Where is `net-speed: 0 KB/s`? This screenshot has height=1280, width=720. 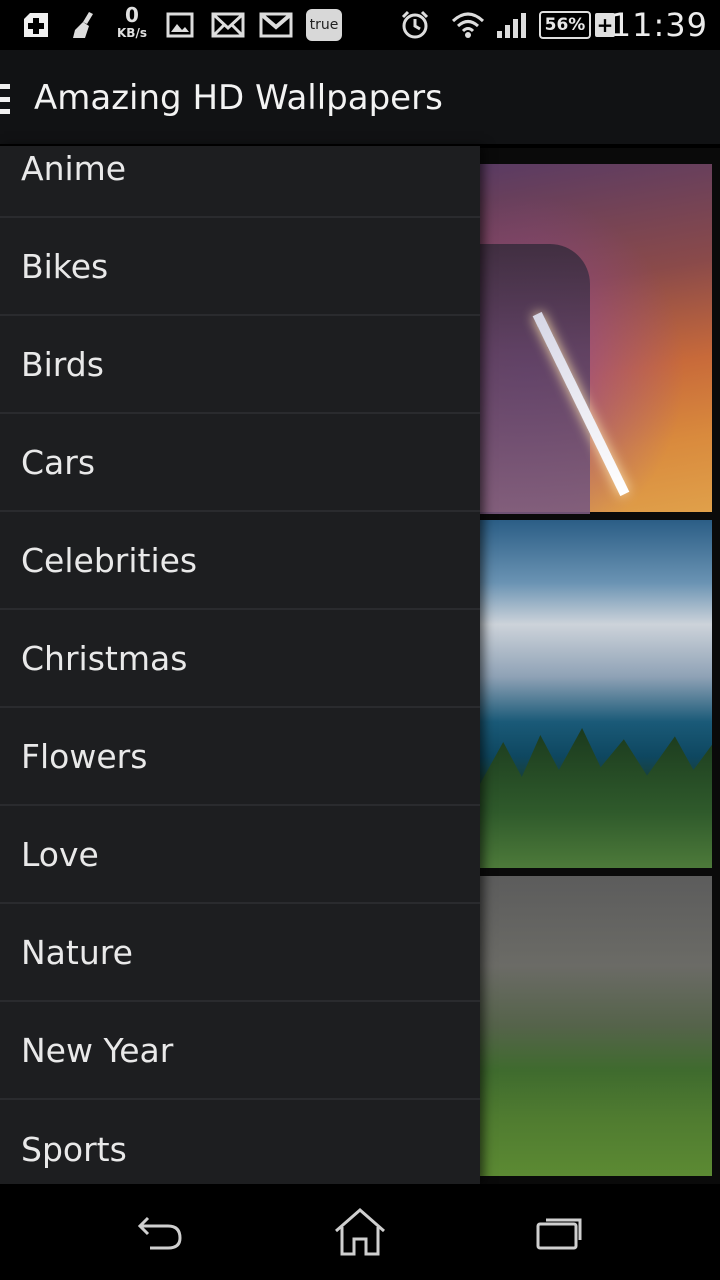 net-speed: 0 KB/s is located at coordinates (132, 22).